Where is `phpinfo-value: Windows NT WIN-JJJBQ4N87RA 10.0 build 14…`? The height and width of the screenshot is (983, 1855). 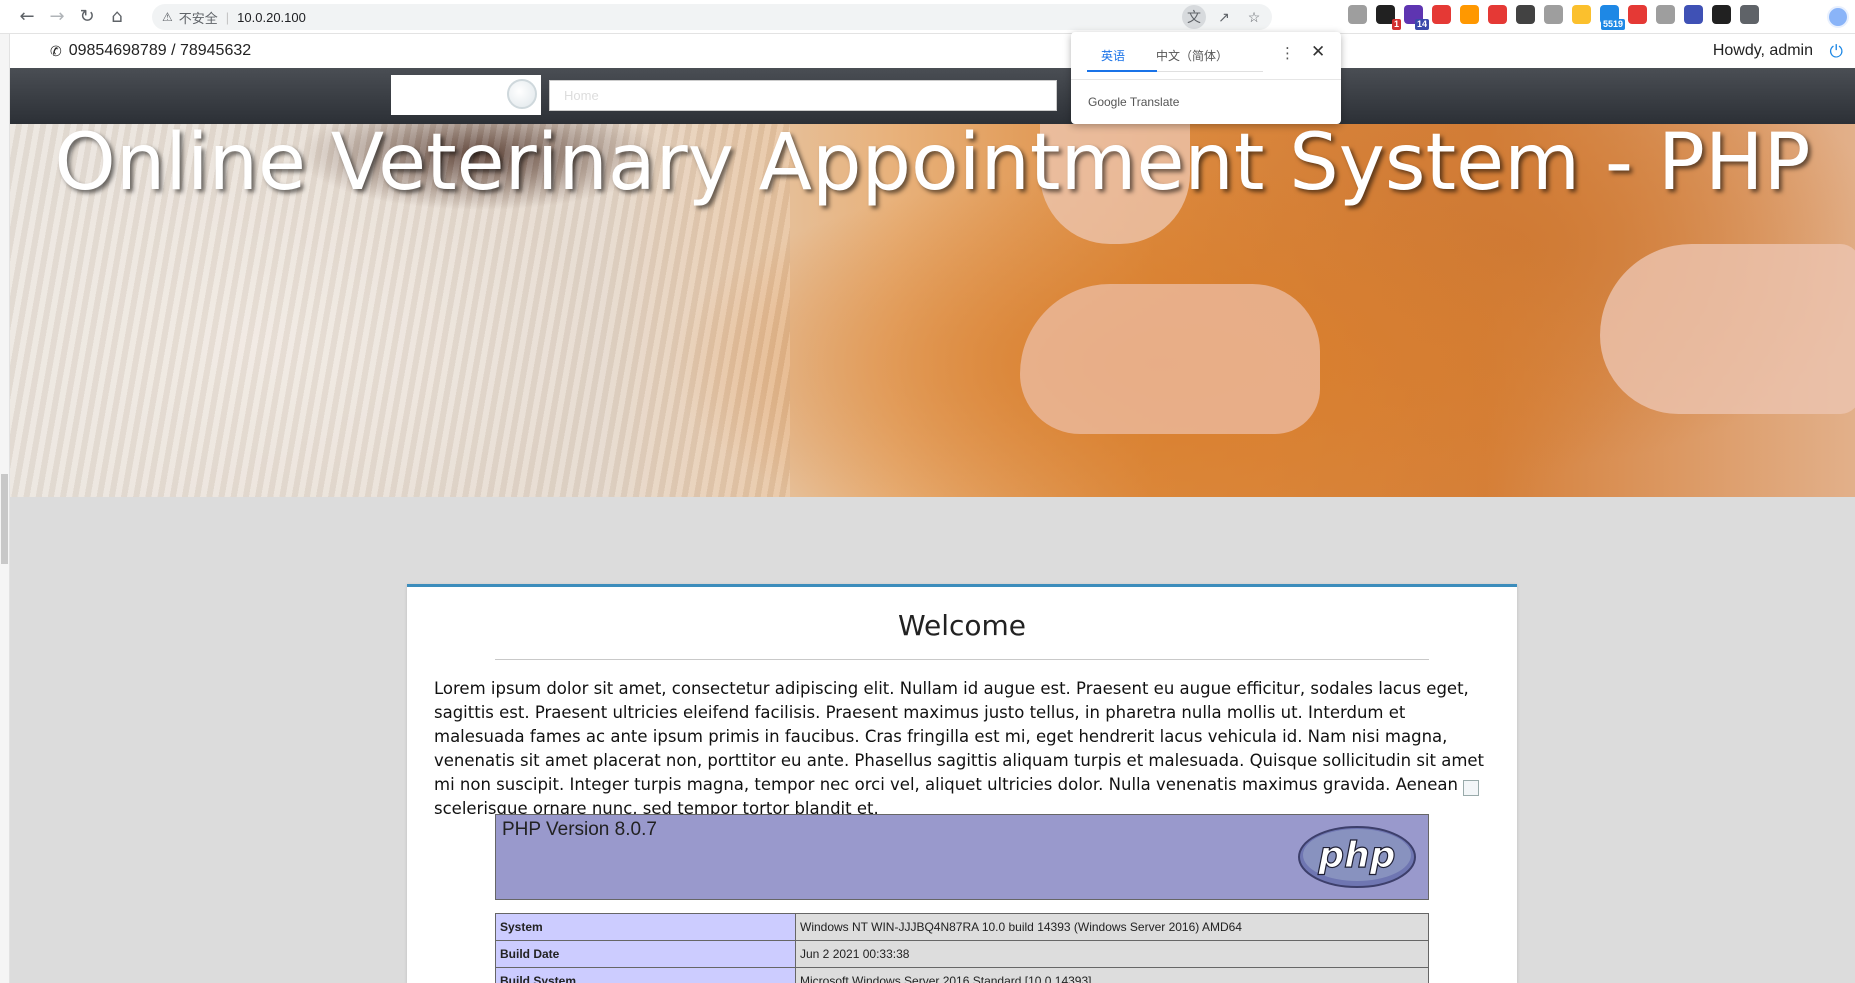 phpinfo-value: Windows NT WIN-JJJBQ4N87RA 10.0 build 14… is located at coordinates (1112, 927).